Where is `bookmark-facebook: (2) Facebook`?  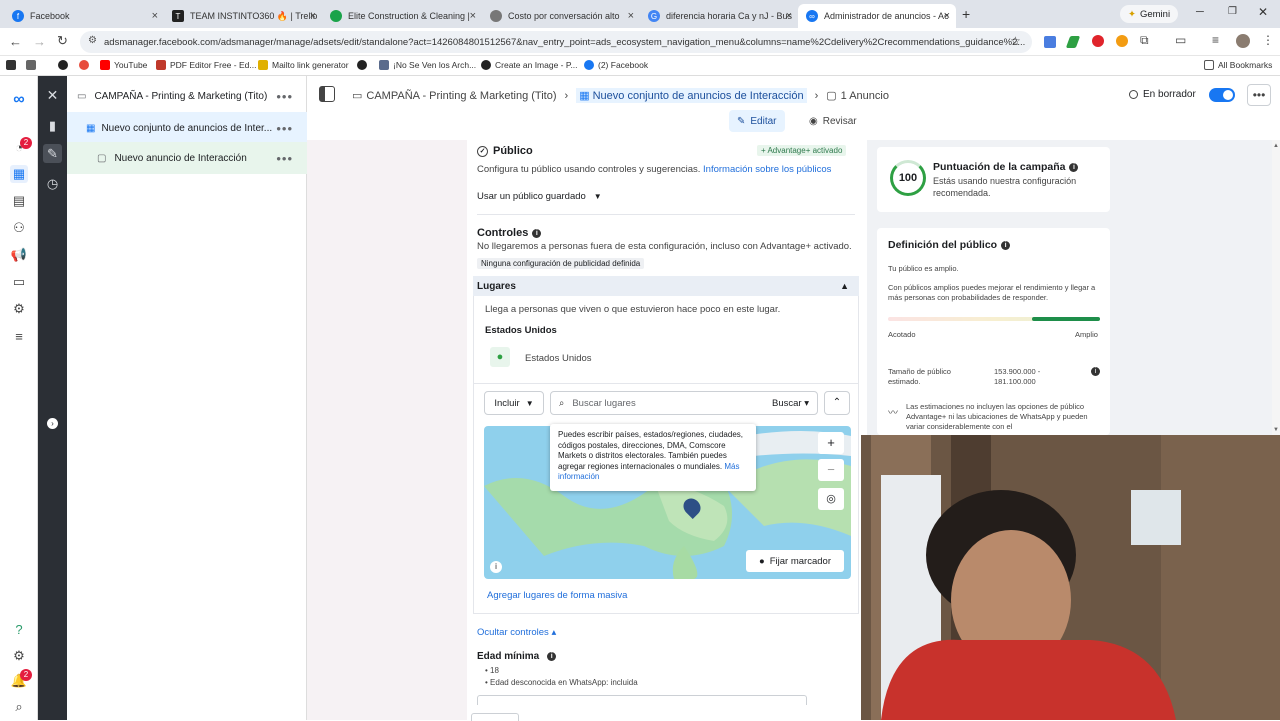
bookmark-facebook: (2) Facebook is located at coordinates (616, 65).